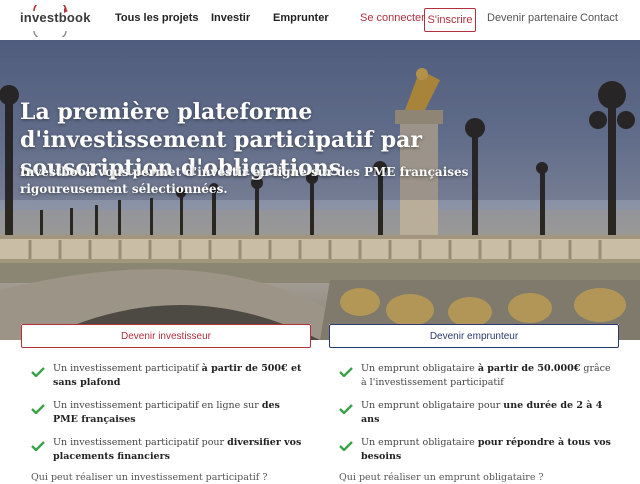 The image size is (640, 484). I want to click on become-investor-button: Devenir investisseur, so click(166, 336).